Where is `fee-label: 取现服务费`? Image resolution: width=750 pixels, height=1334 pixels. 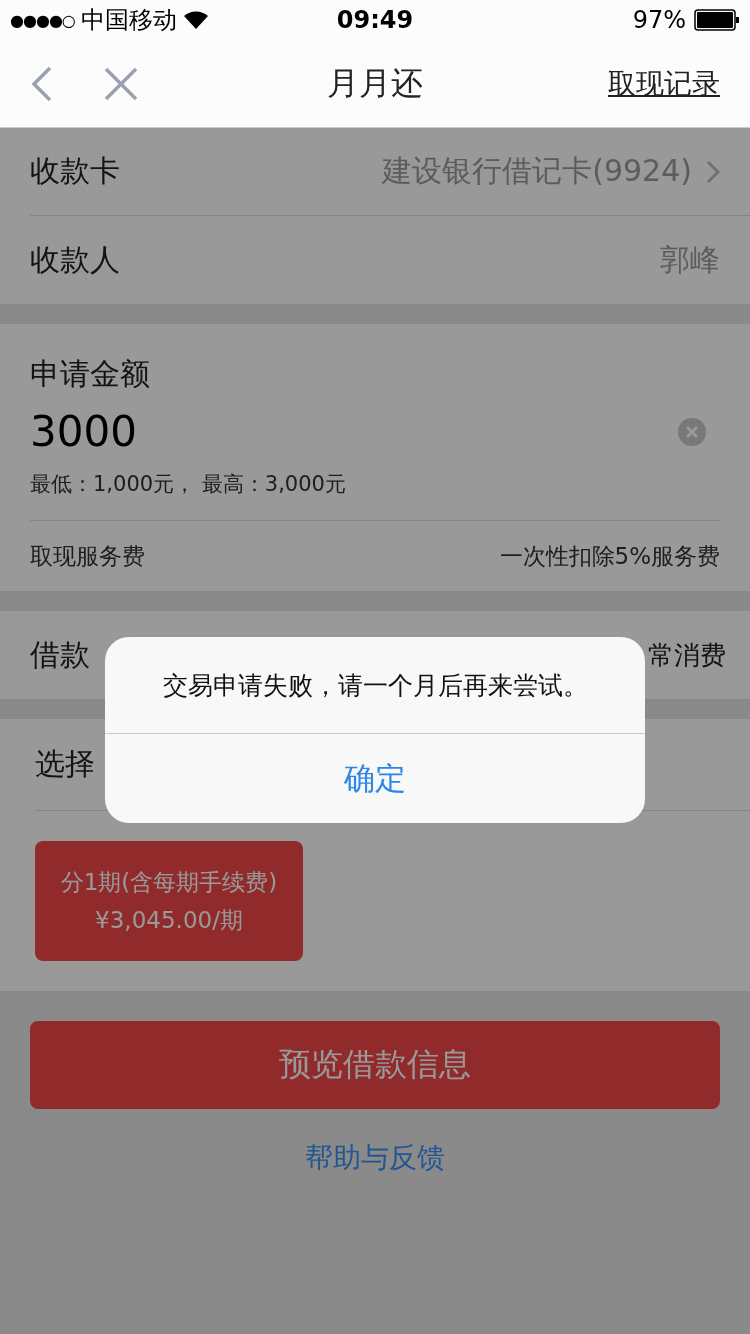
fee-label: 取现服务费 is located at coordinates (87, 556).